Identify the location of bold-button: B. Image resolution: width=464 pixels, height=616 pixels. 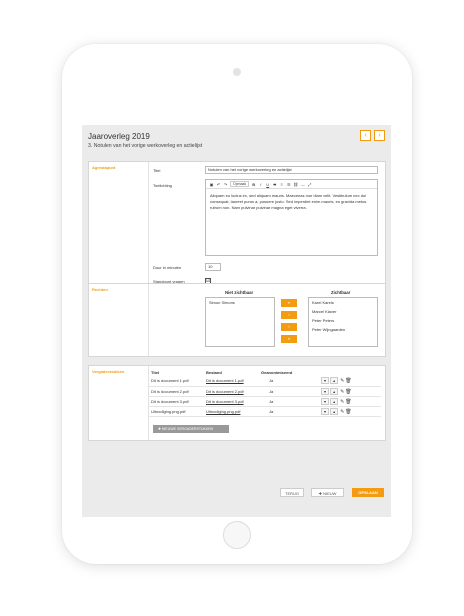
(253, 184).